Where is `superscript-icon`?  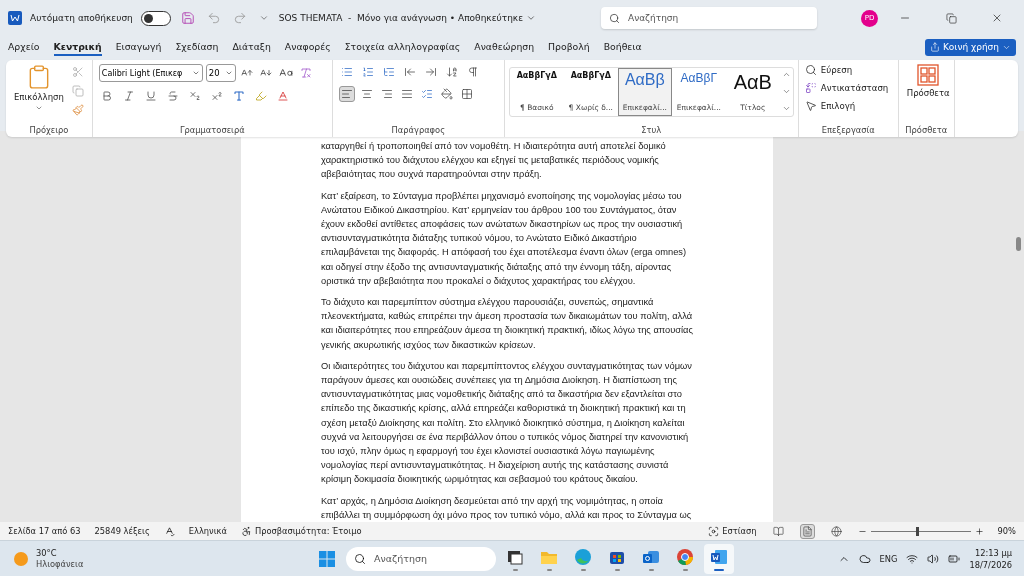
superscript-icon is located at coordinates (216, 96).